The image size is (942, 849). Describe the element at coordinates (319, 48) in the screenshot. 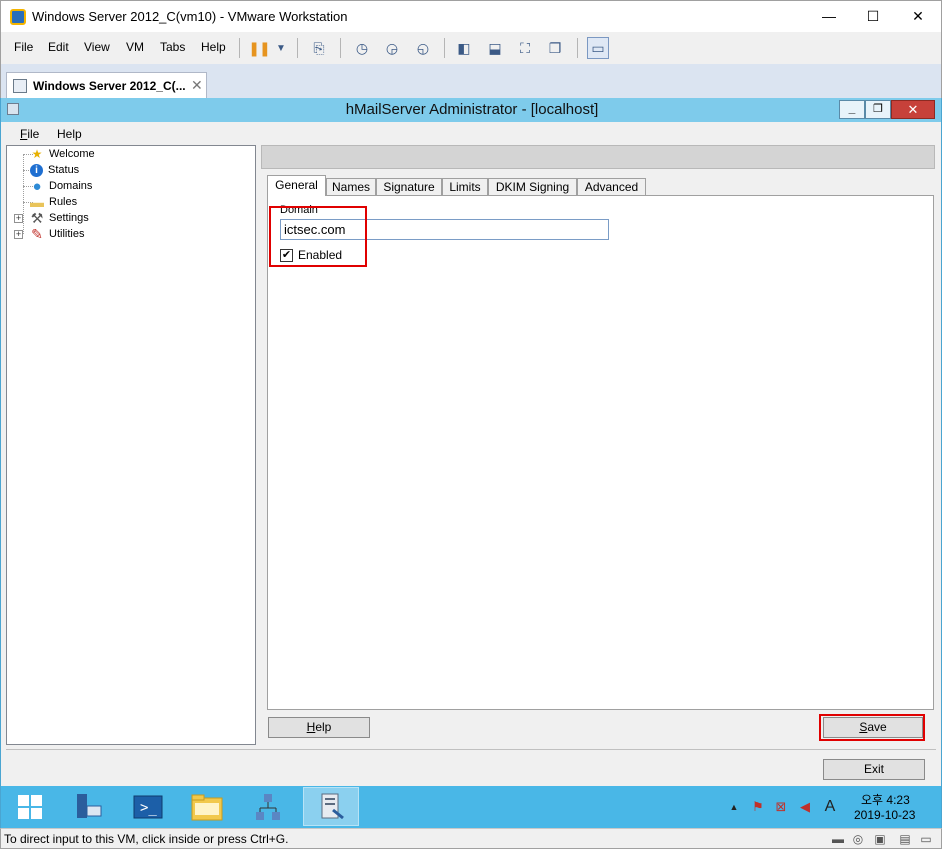

I see `send-keys-icon: ⎘` at that location.